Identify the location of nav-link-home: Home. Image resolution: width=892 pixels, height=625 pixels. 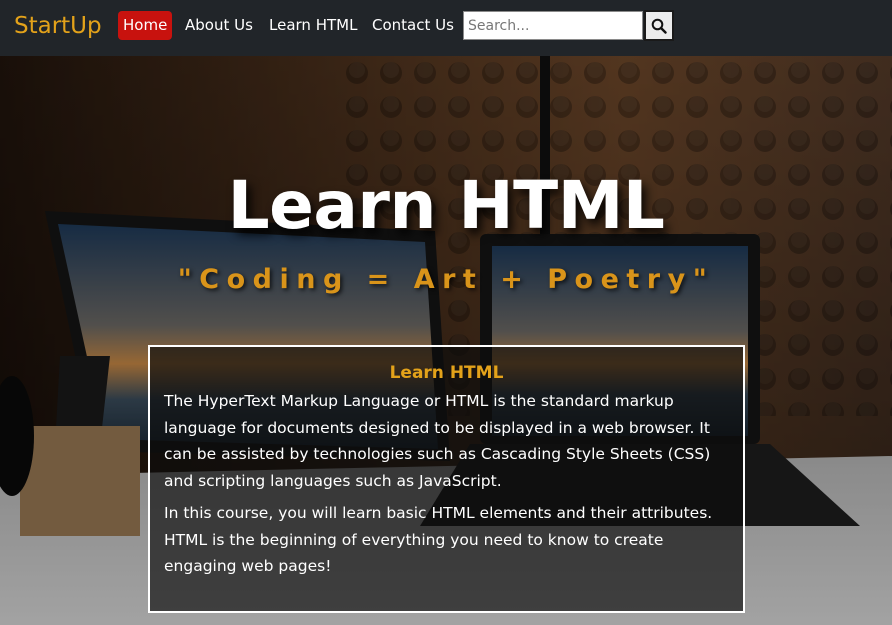
(145, 25).